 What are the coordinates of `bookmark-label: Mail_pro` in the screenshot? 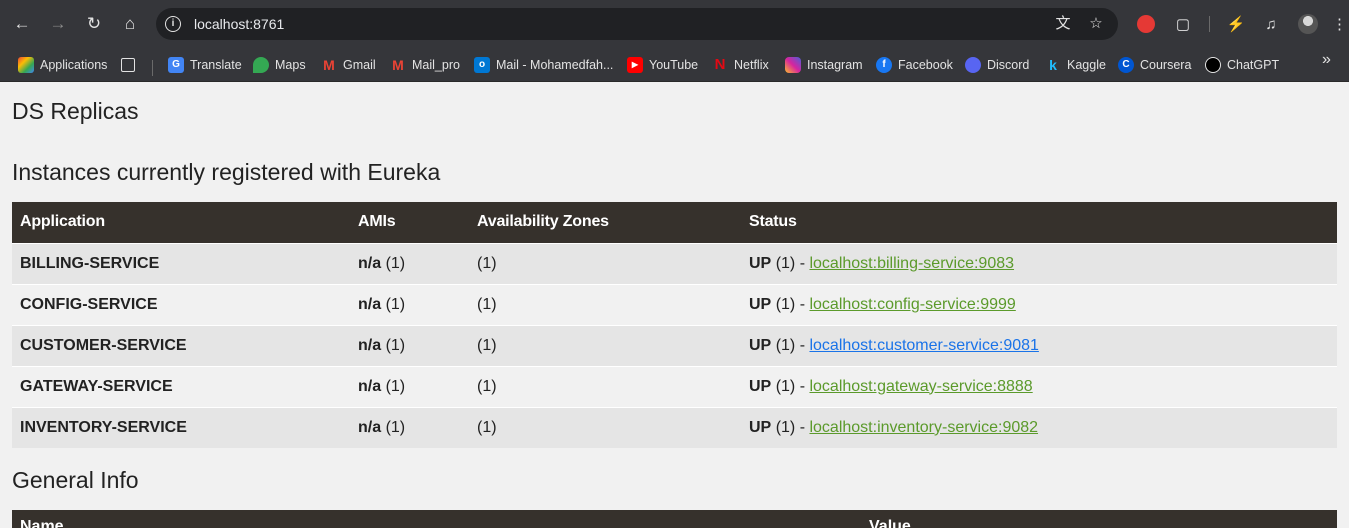 It's located at (436, 65).